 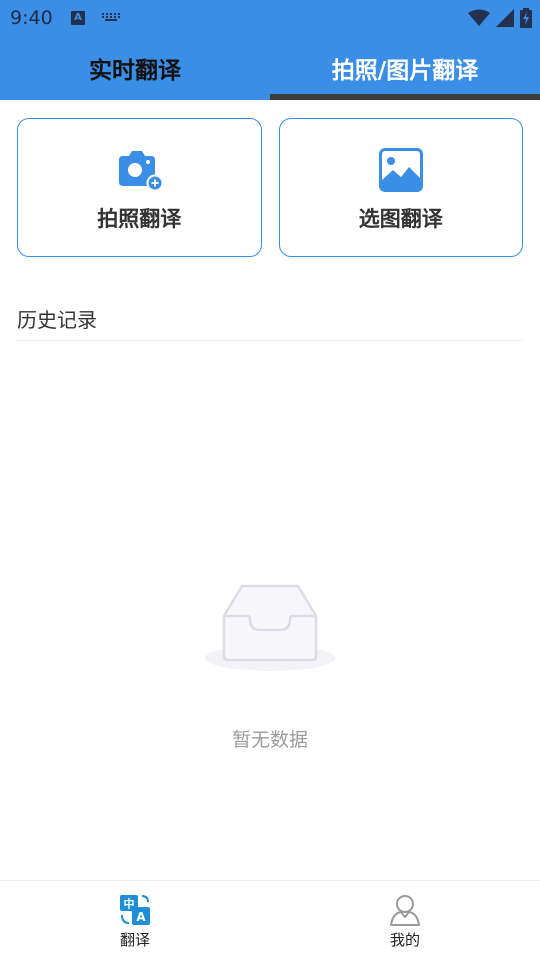 I want to click on status-icons, so click(x=500, y=18).